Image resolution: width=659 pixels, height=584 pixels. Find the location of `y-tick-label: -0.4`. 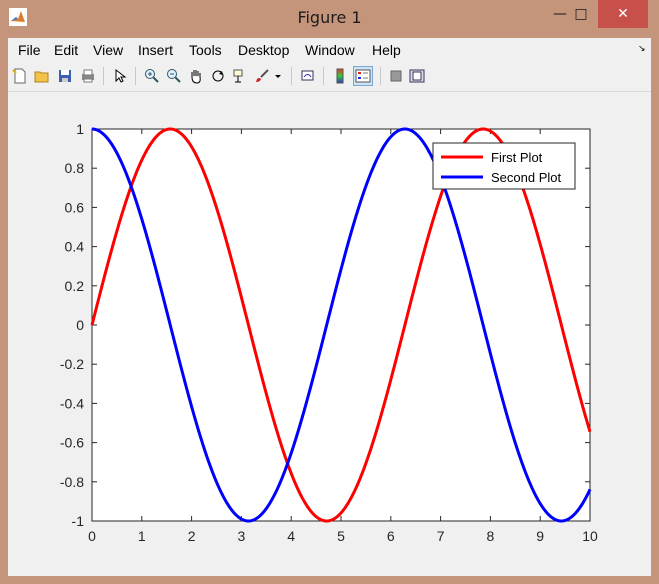

y-tick-label: -0.4 is located at coordinates (72, 403).